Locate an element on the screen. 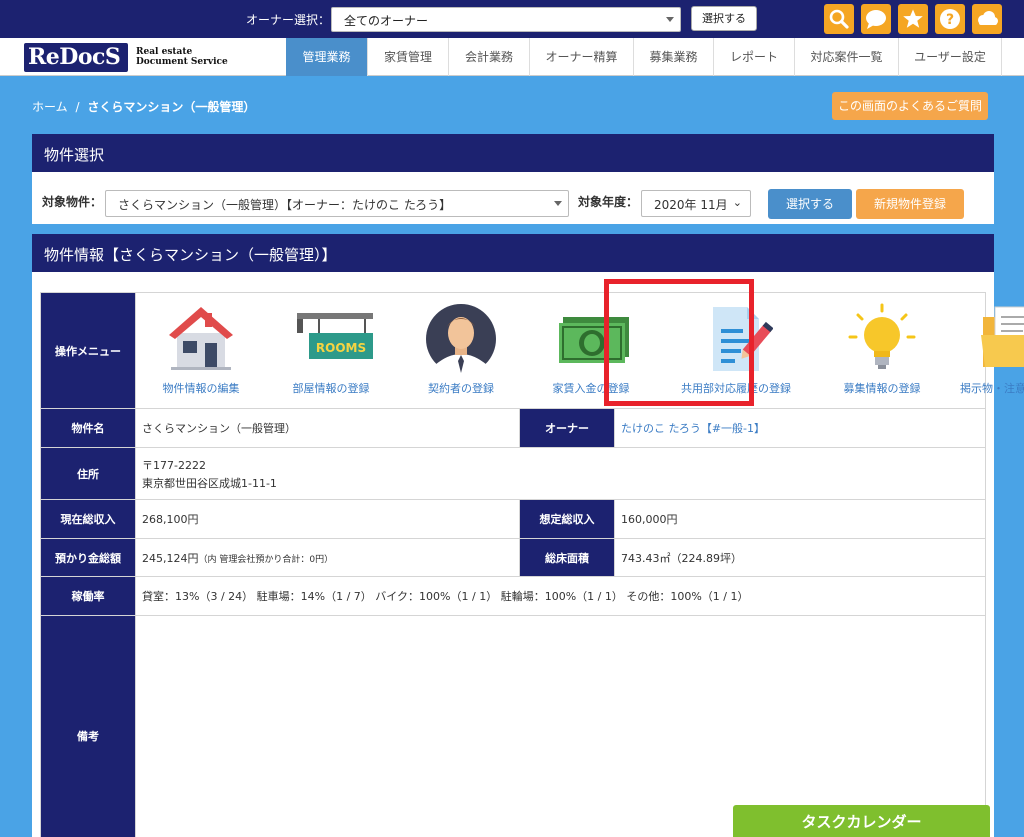 Image resolution: width=1024 pixels, height=837 pixels. current-income-value: 268,100円 is located at coordinates (327, 519).